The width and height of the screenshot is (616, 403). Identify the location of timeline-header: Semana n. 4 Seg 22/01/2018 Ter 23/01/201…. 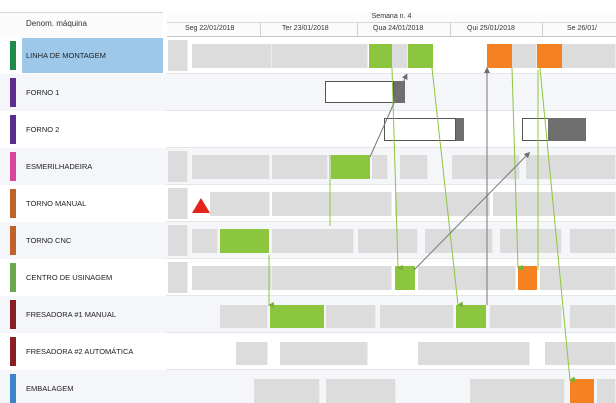
(391, 24).